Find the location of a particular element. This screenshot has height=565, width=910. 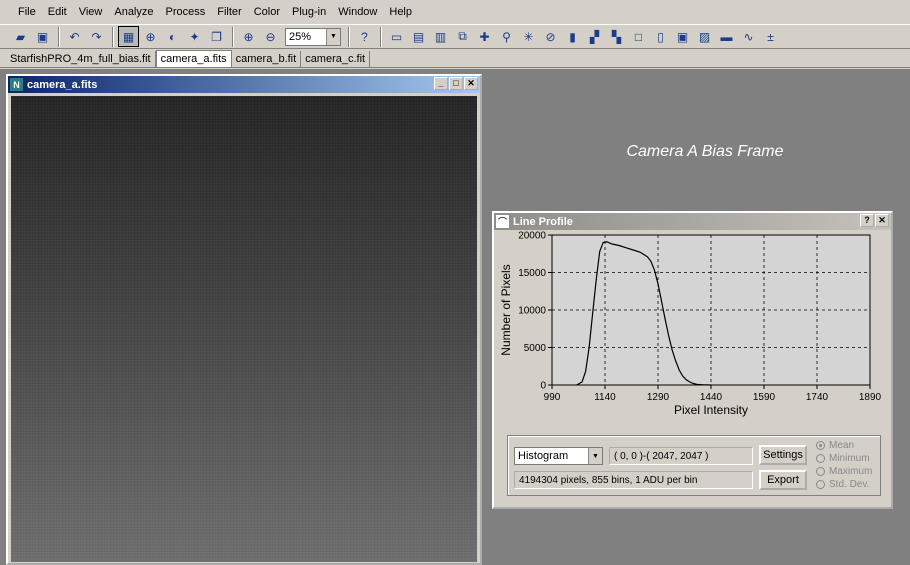

mode-select-value: Histogram is located at coordinates (543, 456).